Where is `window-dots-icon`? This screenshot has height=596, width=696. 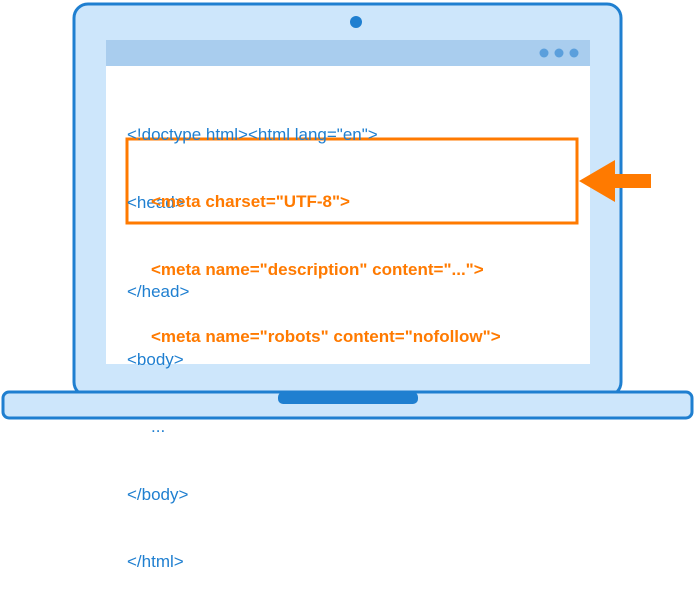
window-dots-icon is located at coordinates (559, 53).